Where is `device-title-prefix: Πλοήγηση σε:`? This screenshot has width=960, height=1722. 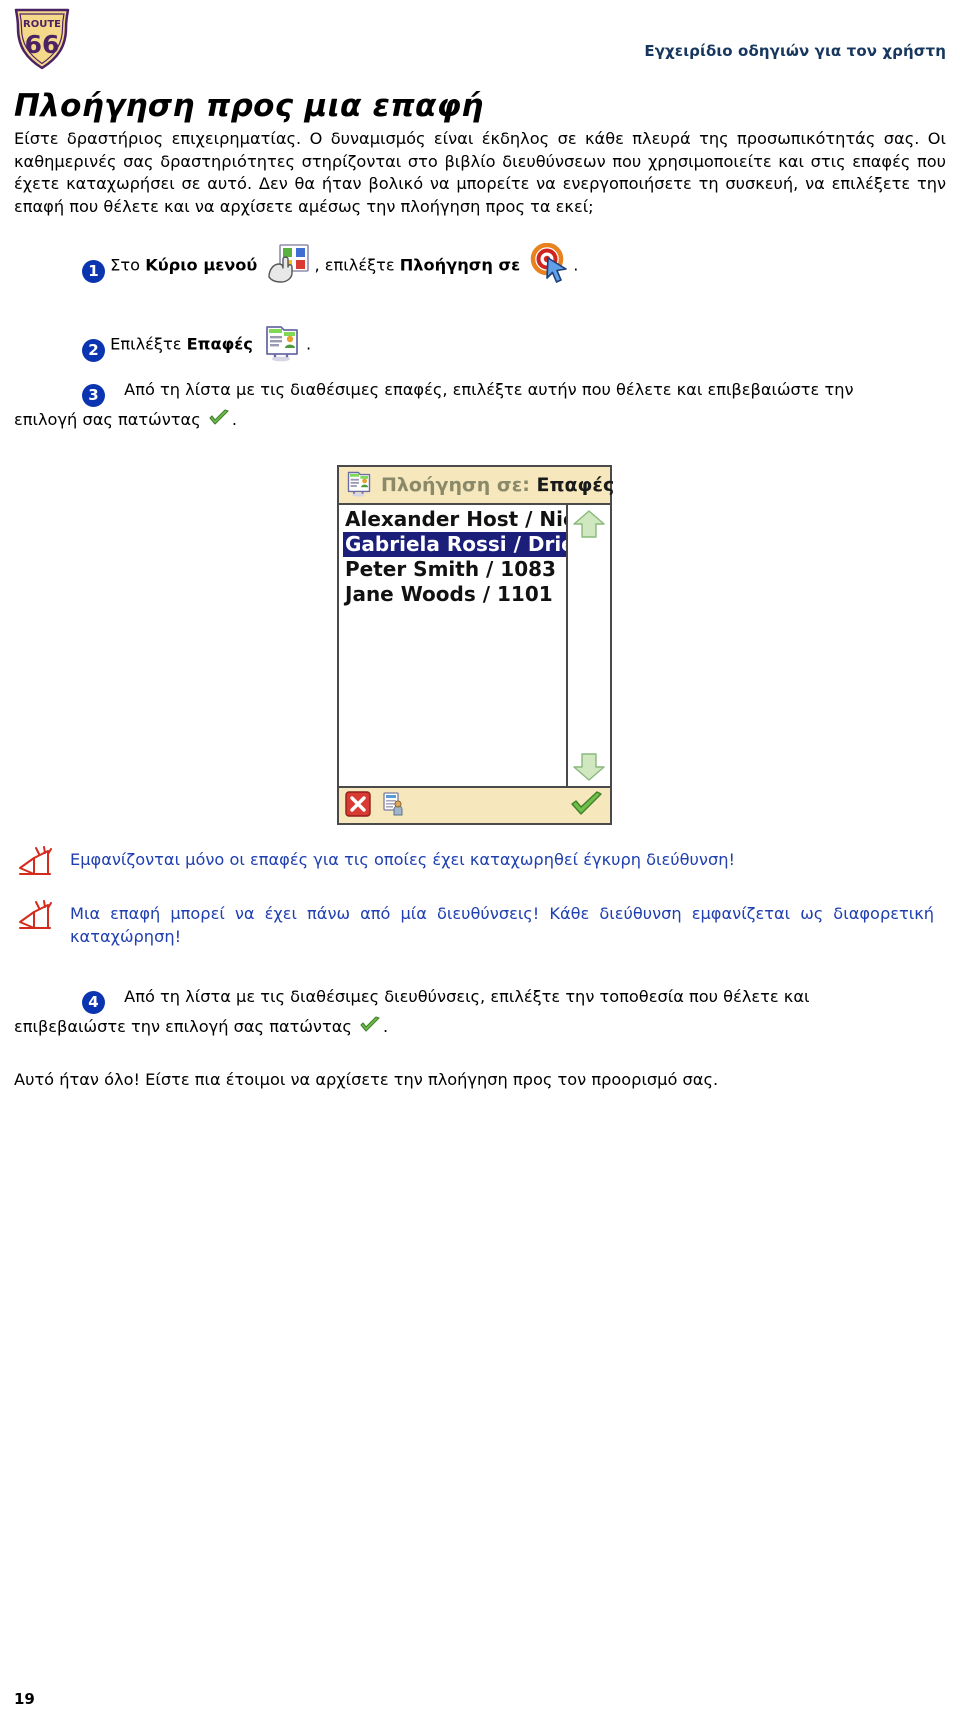 device-title-prefix: Πλοήγηση σε: is located at coordinates (459, 485).